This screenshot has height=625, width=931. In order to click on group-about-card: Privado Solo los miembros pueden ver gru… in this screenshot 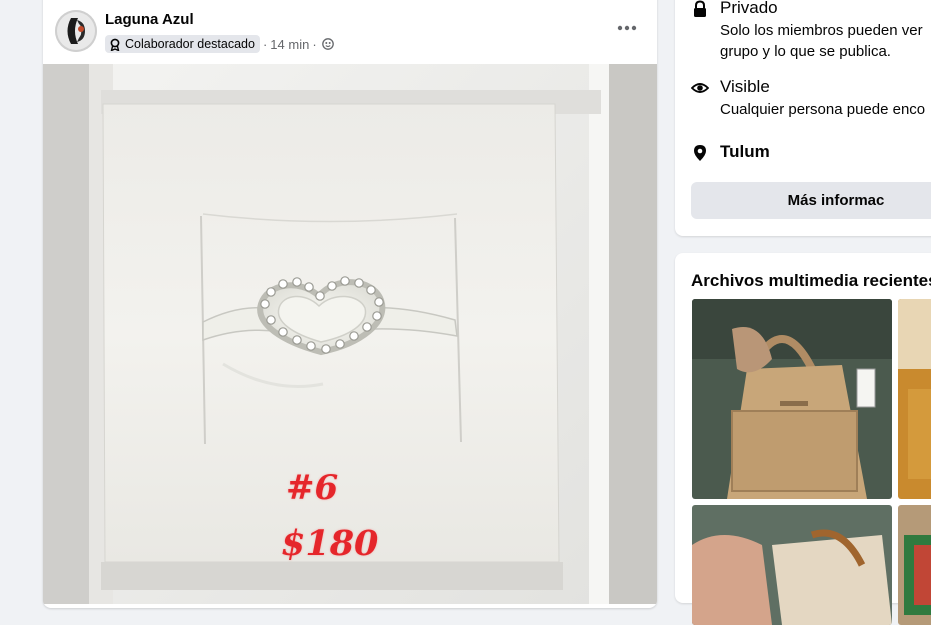, I will do `click(803, 118)`.